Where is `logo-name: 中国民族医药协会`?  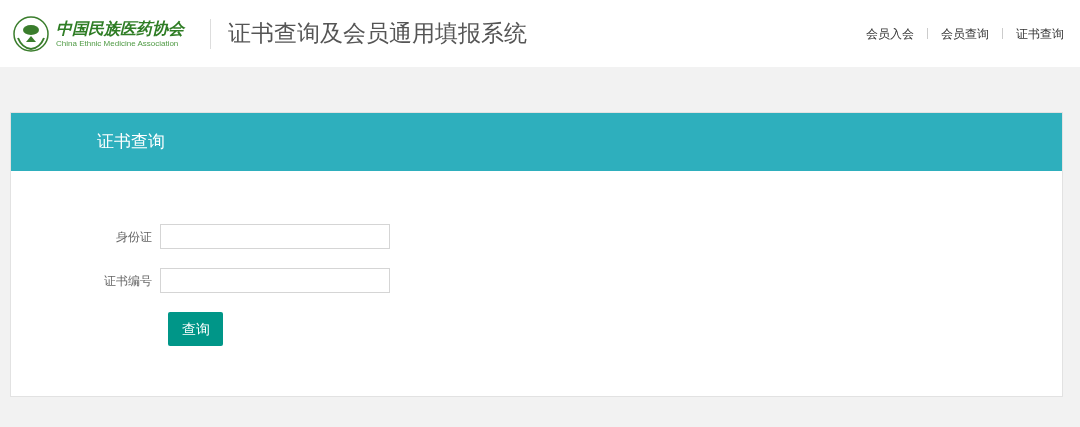
logo-name: 中国民族医药协会 is located at coordinates (120, 28).